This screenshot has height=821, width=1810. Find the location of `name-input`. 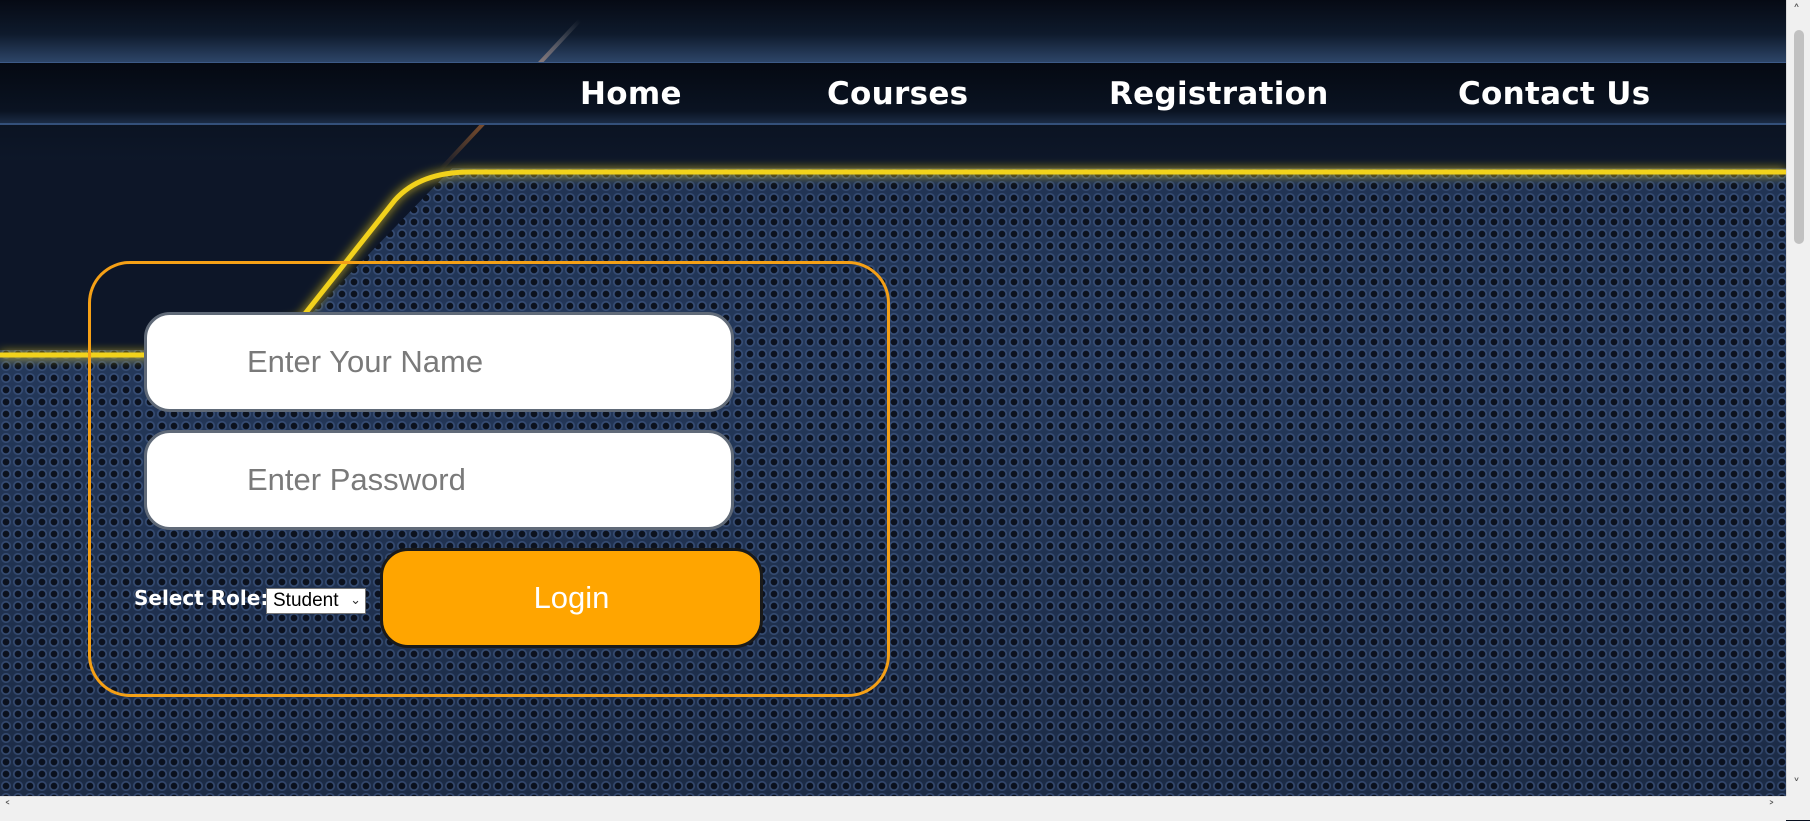

name-input is located at coordinates (439, 362).